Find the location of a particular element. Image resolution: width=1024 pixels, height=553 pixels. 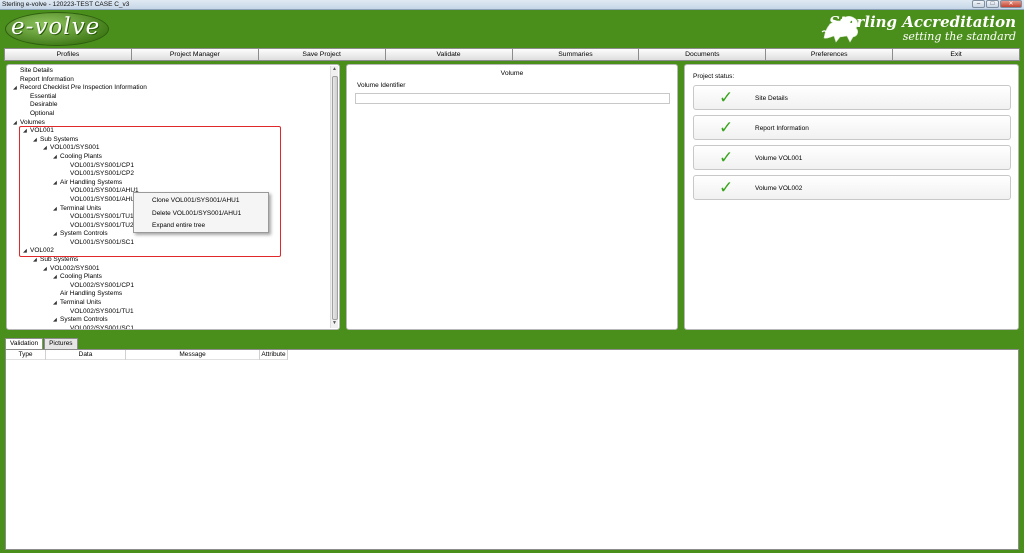

status-item-label: Volume VOL001 is located at coordinates (779, 158).